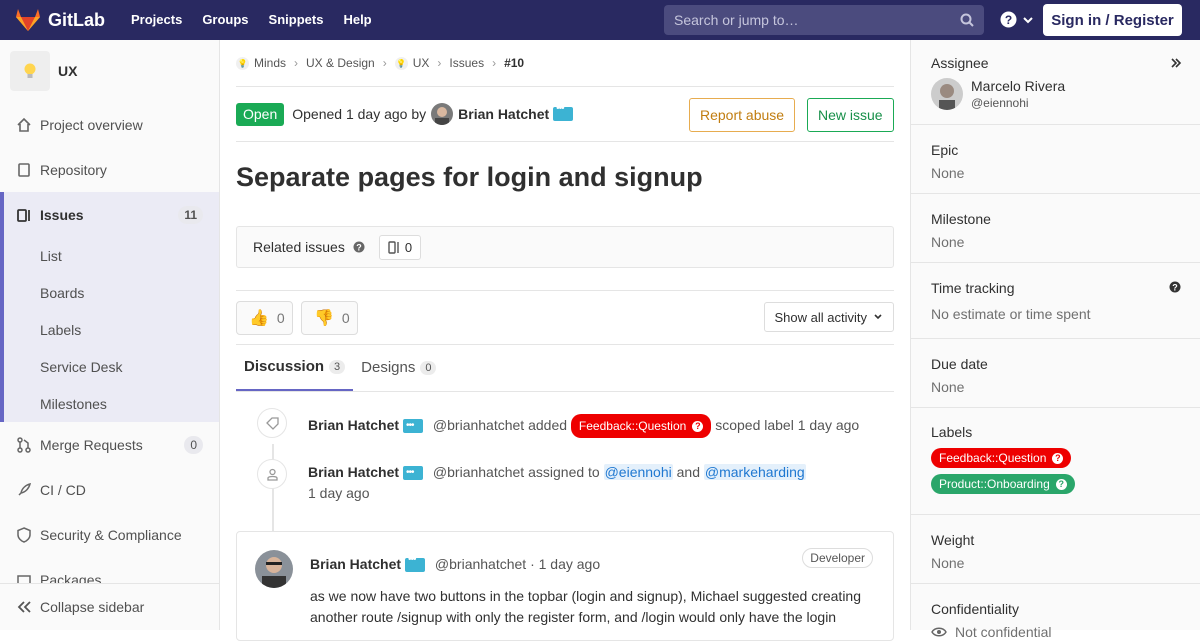  I want to click on breadcrumb-ux-design: UX & Design, so click(340, 63).